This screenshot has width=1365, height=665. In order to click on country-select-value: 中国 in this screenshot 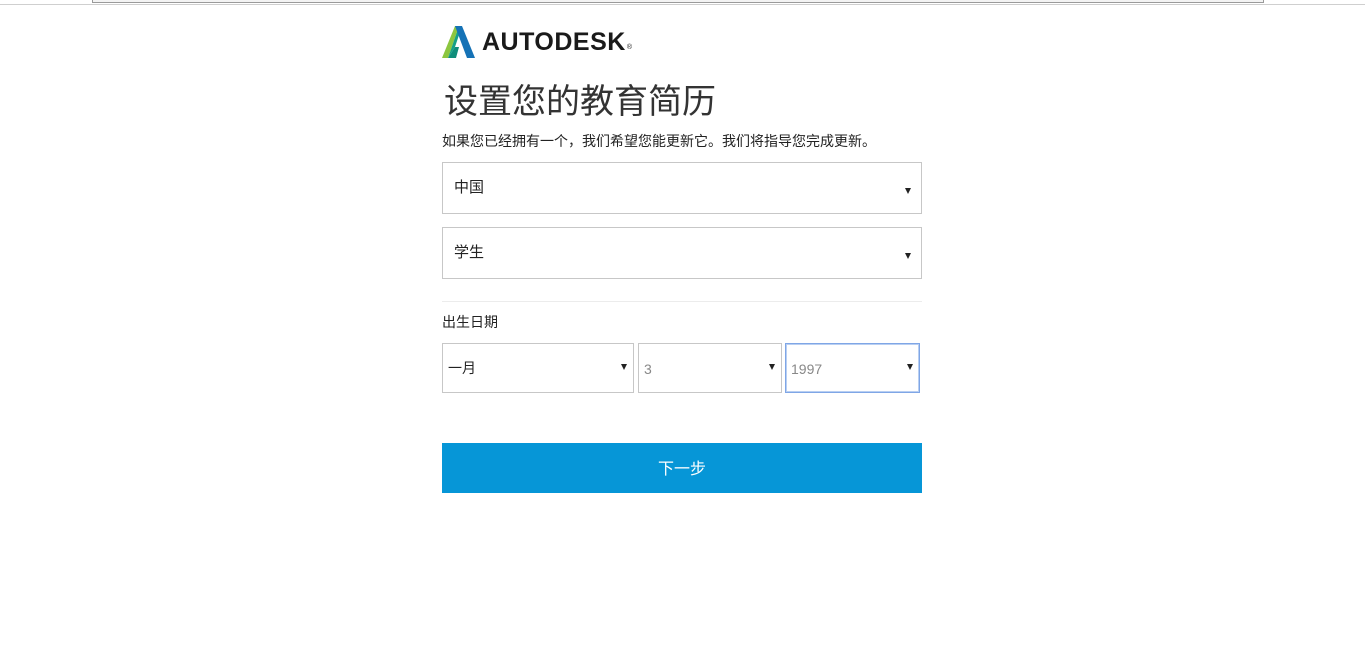, I will do `click(469, 187)`.